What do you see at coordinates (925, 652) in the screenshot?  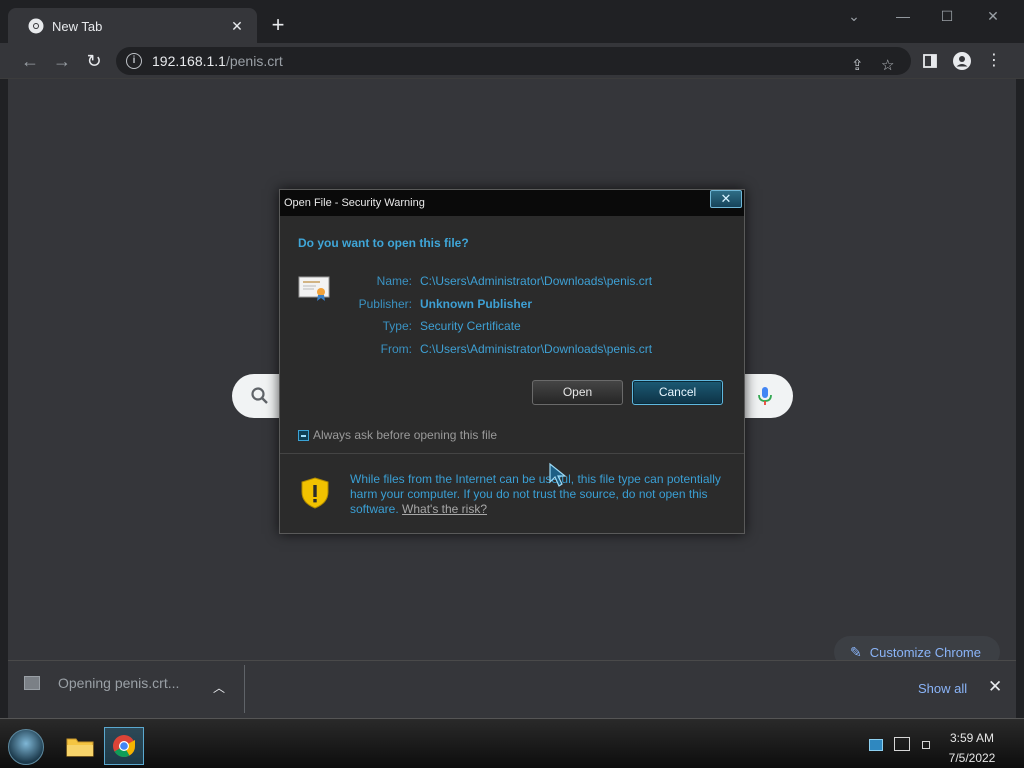 I see `customize-label: Customize Chrome` at bounding box center [925, 652].